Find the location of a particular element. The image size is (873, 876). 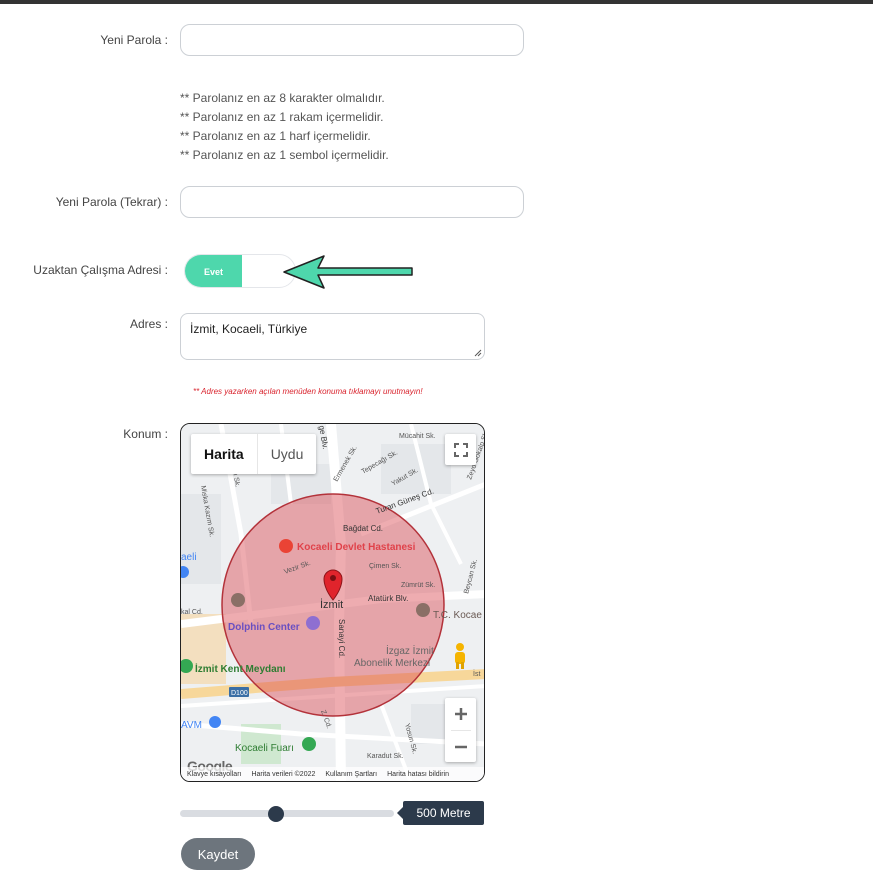

report-error-link: Harita hatası bildirin is located at coordinates (418, 774).